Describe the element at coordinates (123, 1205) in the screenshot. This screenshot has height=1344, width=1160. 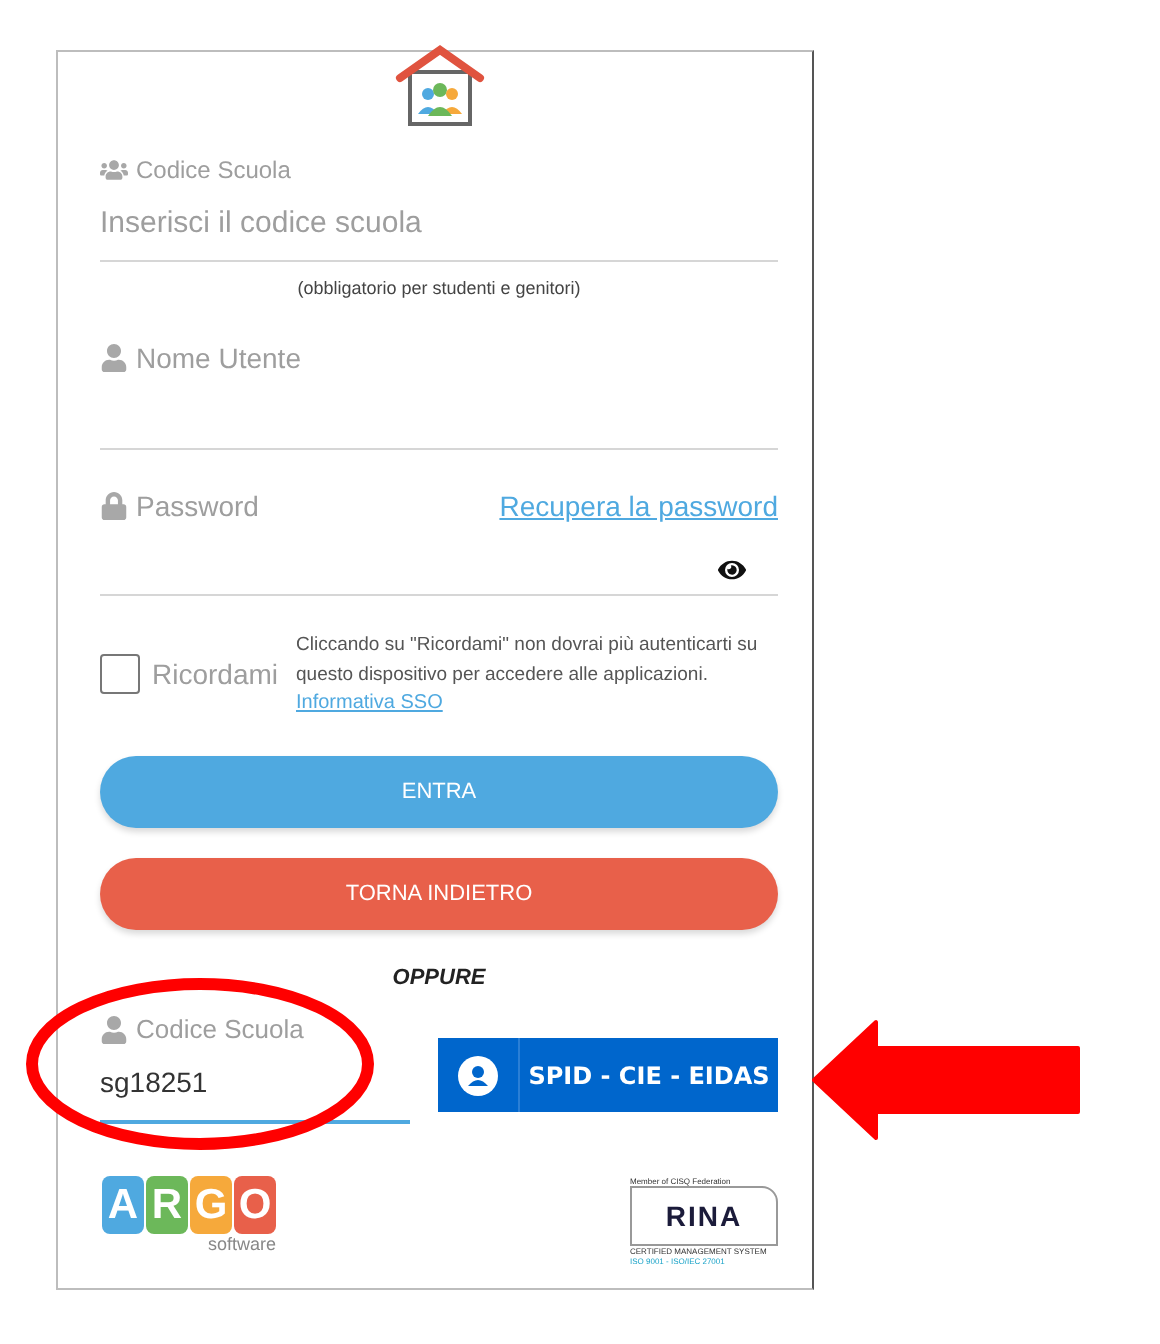
I see `logo-letter: A` at that location.